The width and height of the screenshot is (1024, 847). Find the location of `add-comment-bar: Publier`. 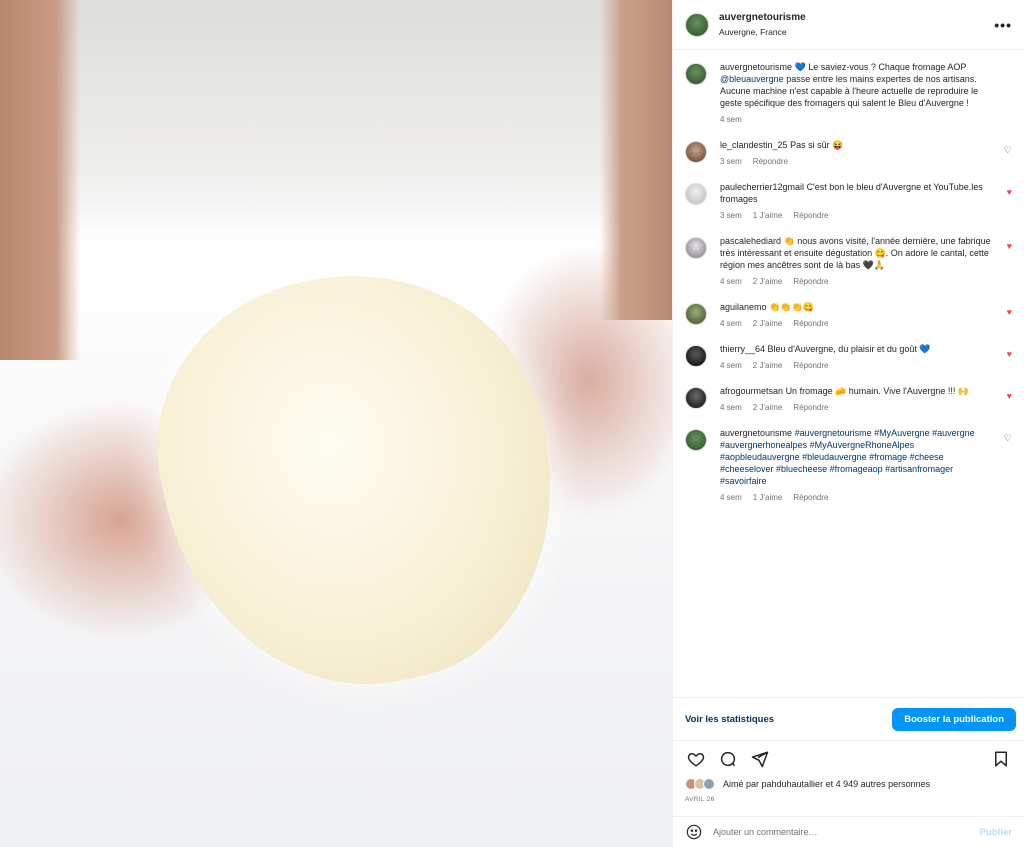

add-comment-bar: Publier is located at coordinates (848, 831).